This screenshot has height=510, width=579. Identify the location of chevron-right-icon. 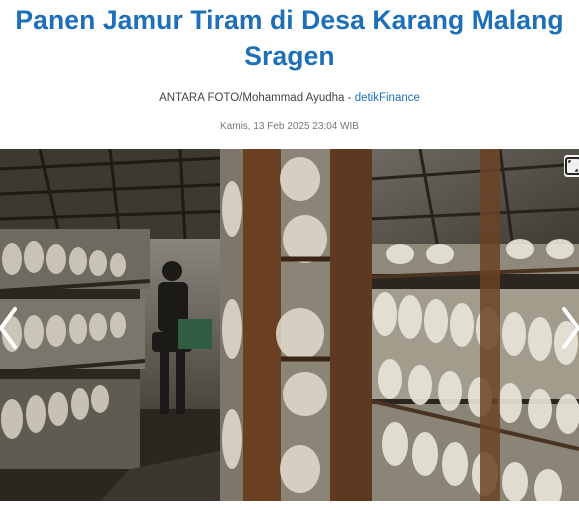
(570, 328).